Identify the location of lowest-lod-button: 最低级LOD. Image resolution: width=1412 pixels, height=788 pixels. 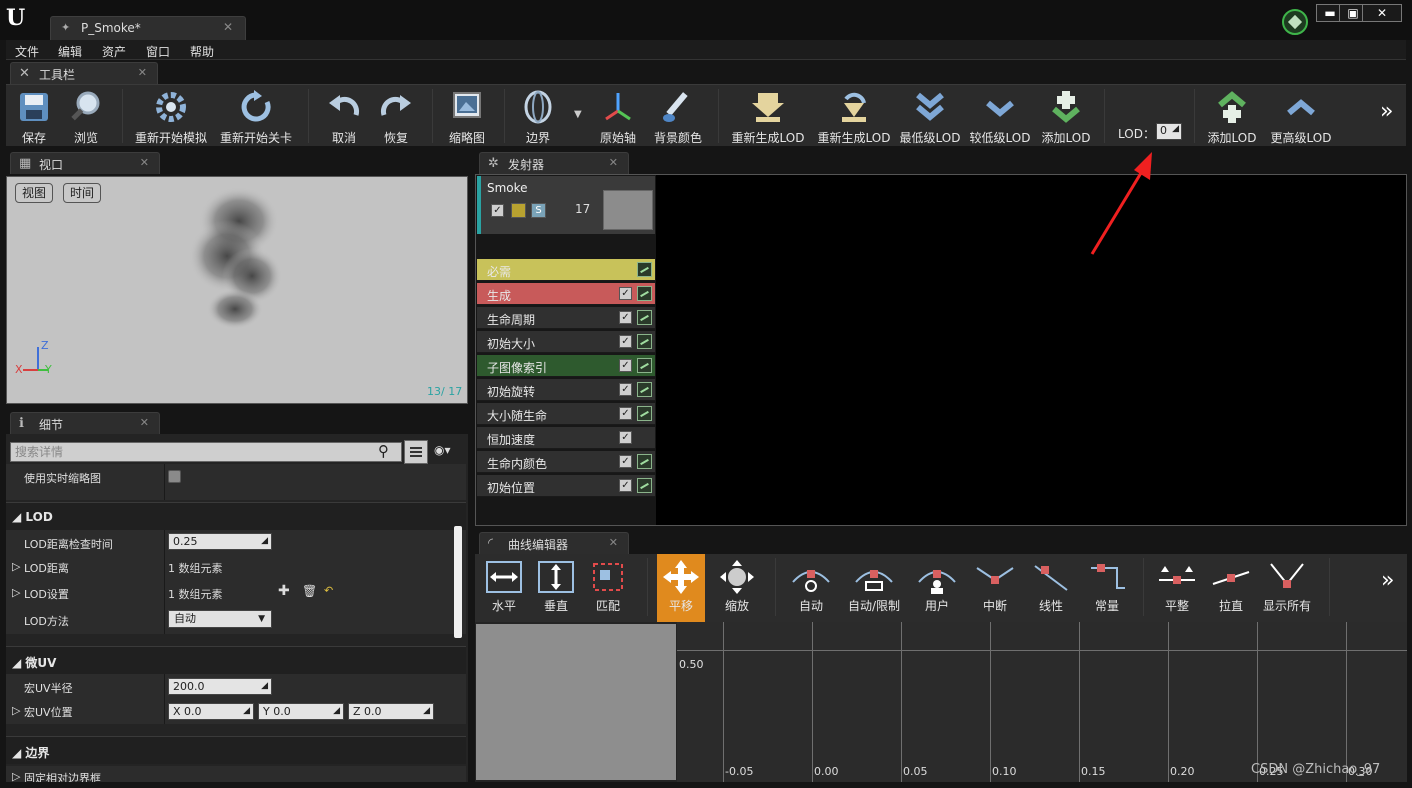
(930, 116).